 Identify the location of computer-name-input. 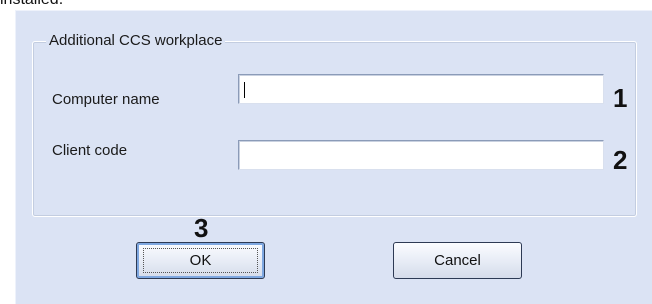
(421, 89).